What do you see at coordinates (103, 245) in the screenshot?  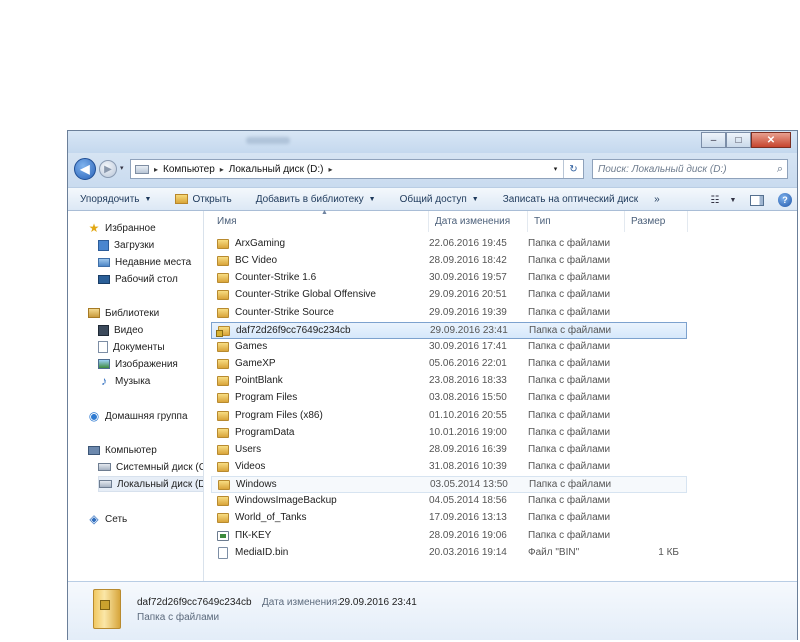 I see `downloads-icon` at bounding box center [103, 245].